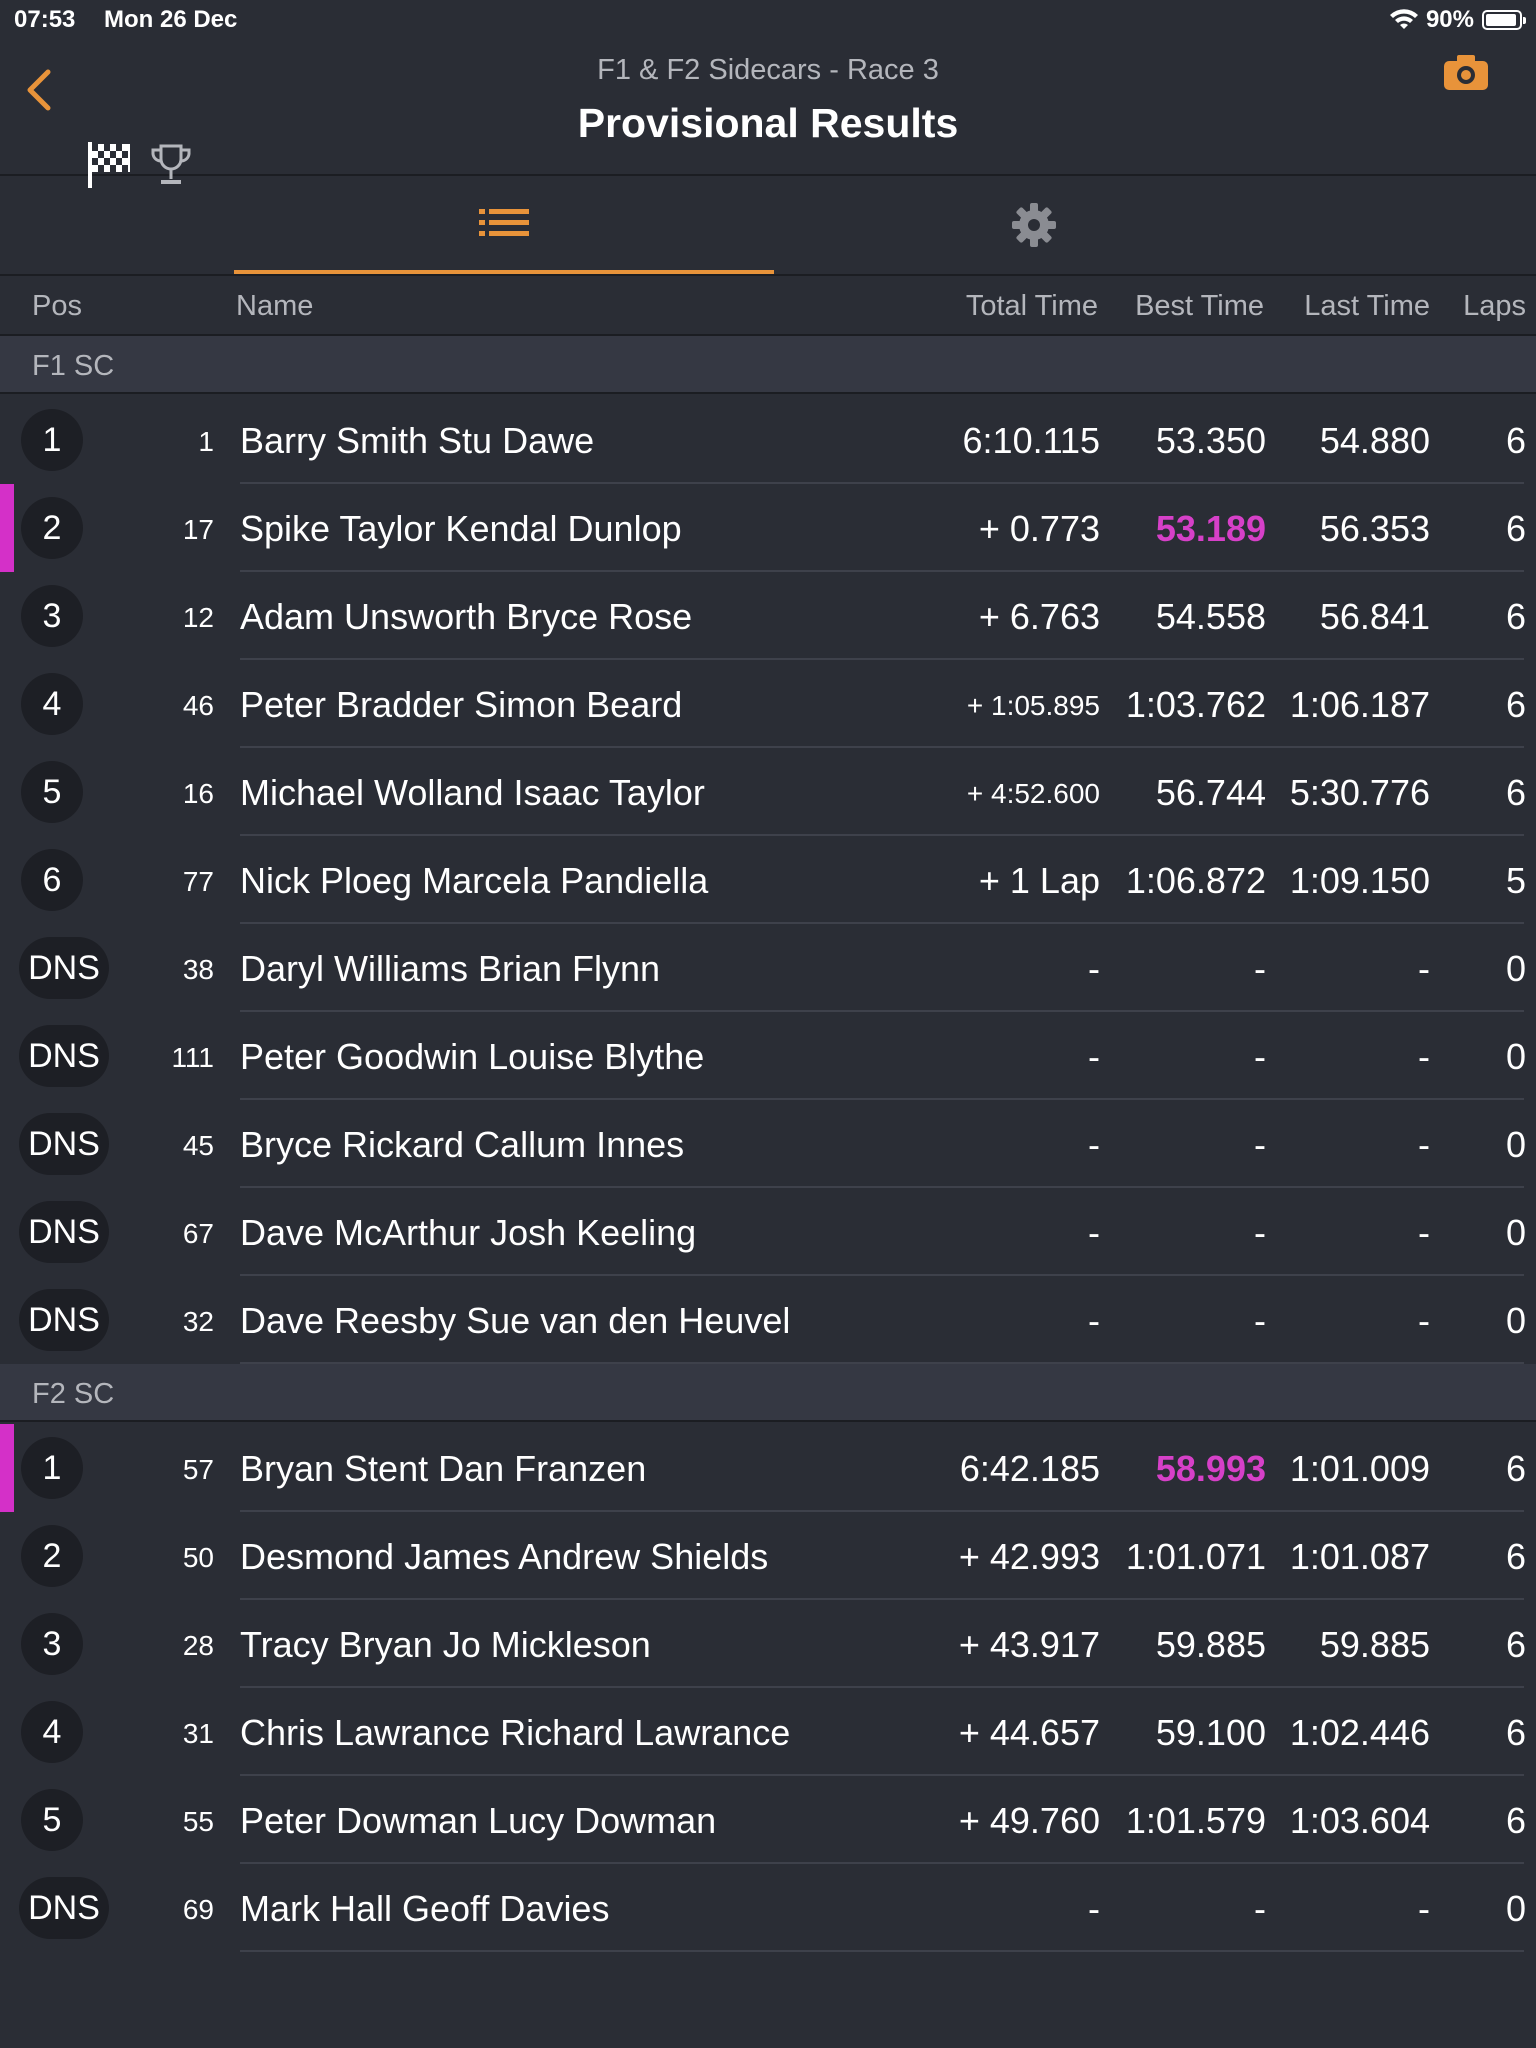  Describe the element at coordinates (425, 1908) in the screenshot. I see `rider-names: Mark Hall Geoff Davies` at that location.